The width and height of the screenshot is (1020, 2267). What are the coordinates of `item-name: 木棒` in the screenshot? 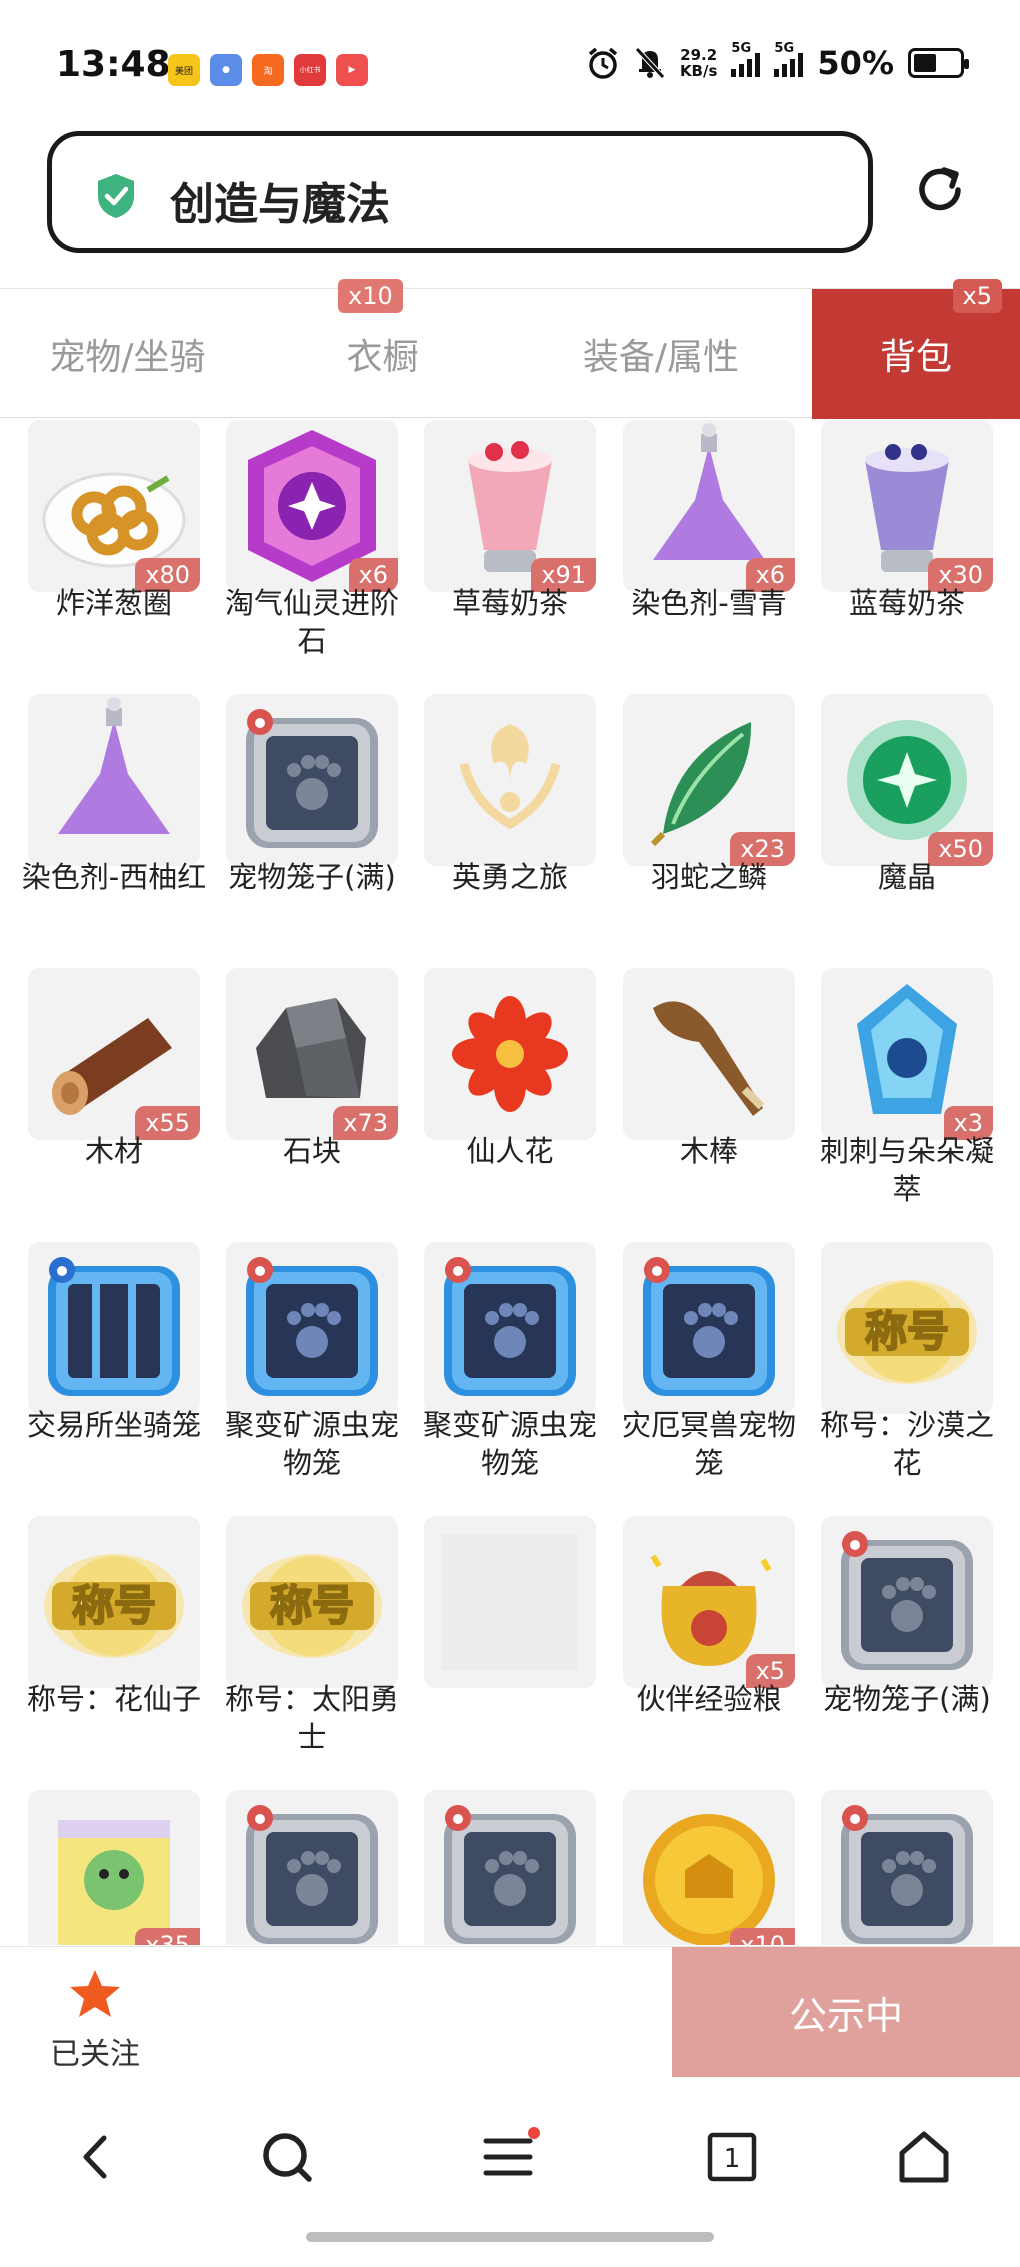 It's located at (708, 1151).